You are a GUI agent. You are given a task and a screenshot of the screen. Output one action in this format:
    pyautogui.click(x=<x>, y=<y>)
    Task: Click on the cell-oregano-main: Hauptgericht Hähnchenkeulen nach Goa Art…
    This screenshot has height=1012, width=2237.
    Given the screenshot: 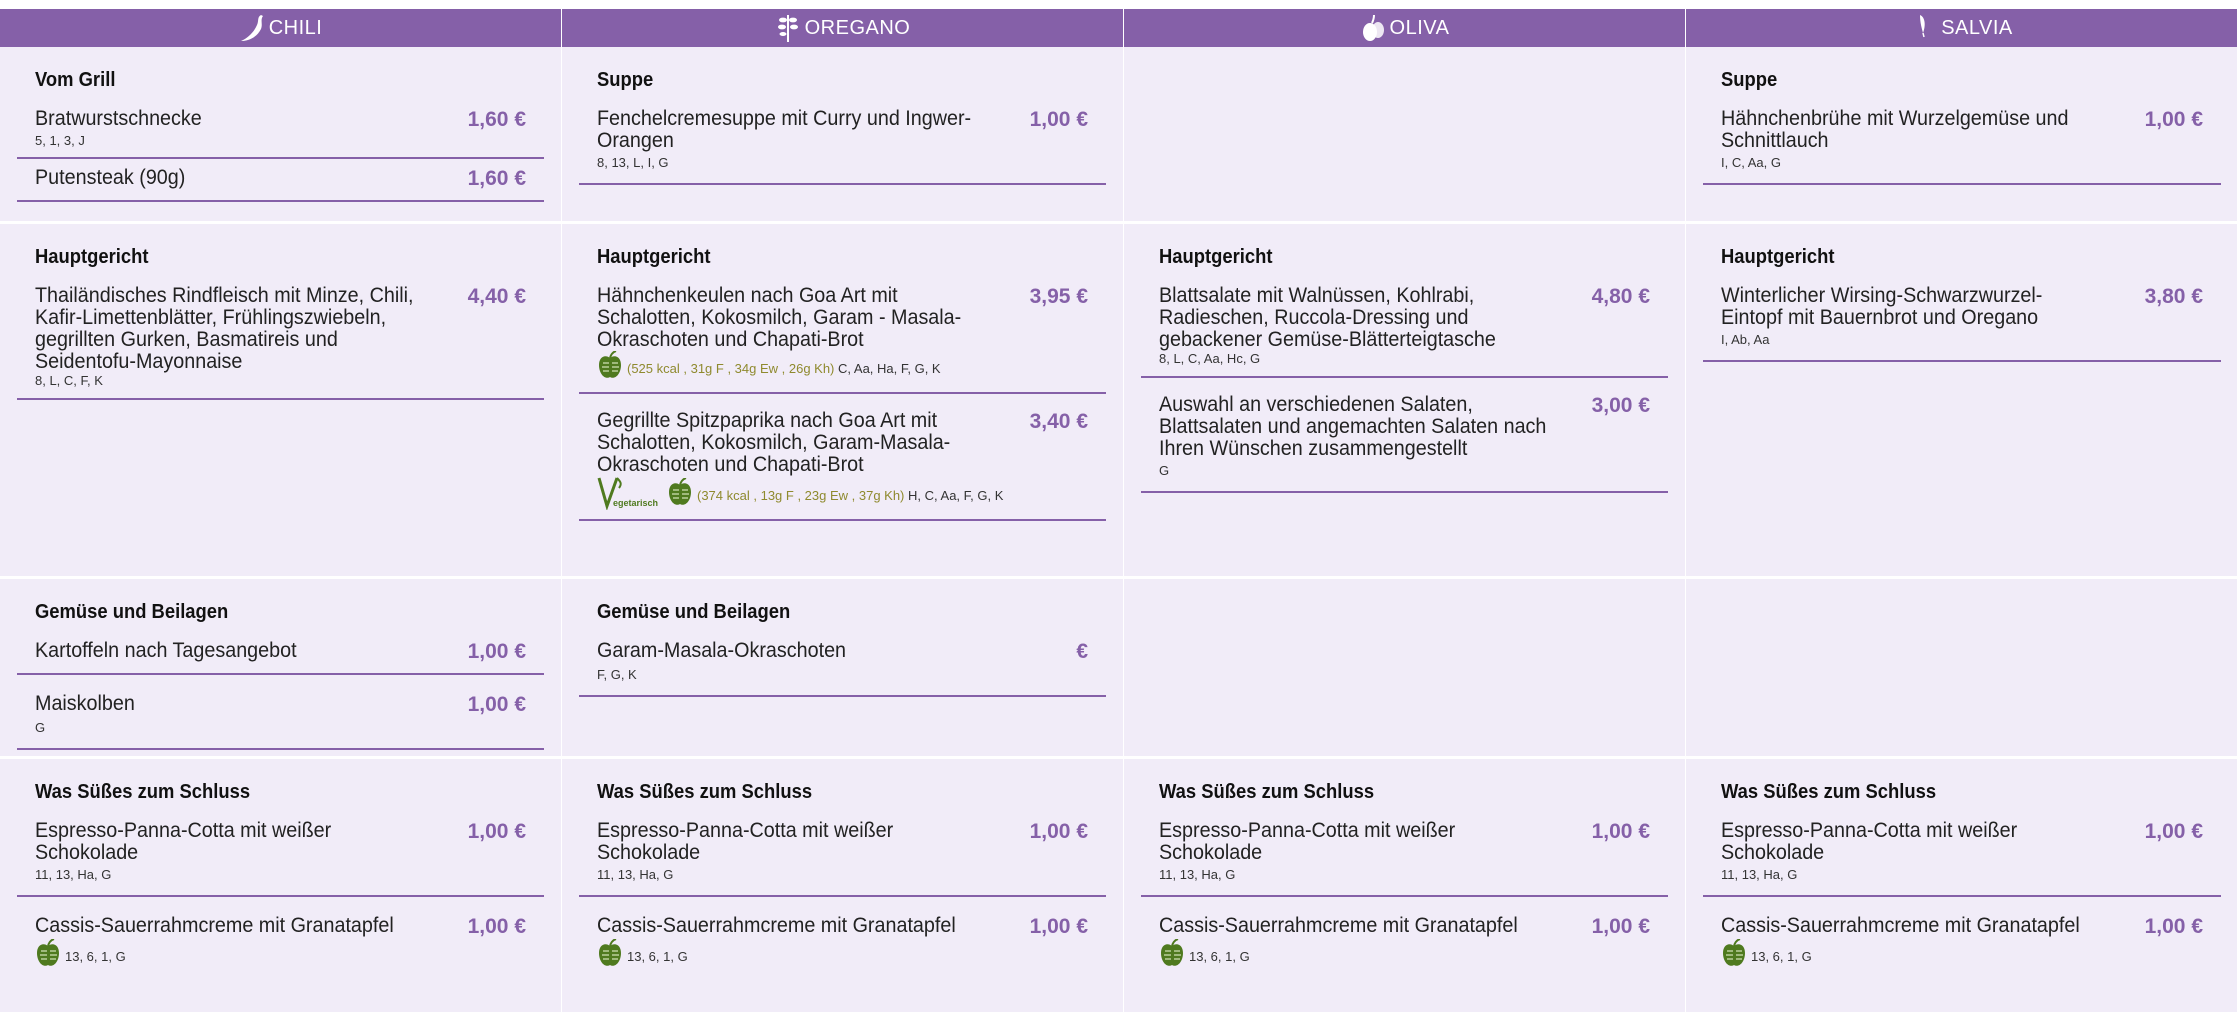 What is the action you would take?
    pyautogui.click(x=842, y=401)
    